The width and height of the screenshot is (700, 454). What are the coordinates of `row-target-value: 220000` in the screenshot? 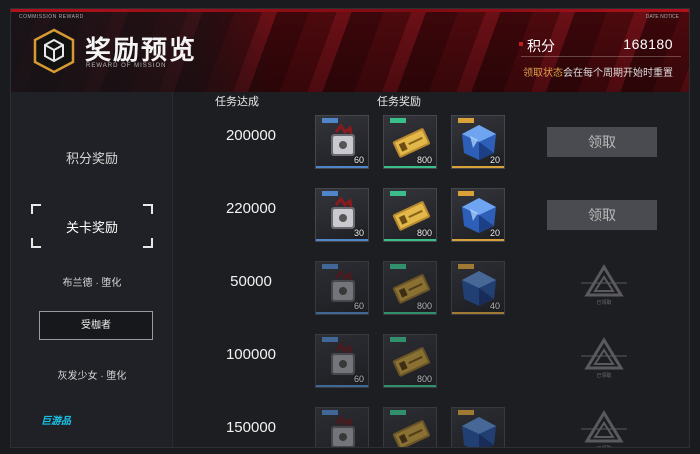 It's located at (251, 208).